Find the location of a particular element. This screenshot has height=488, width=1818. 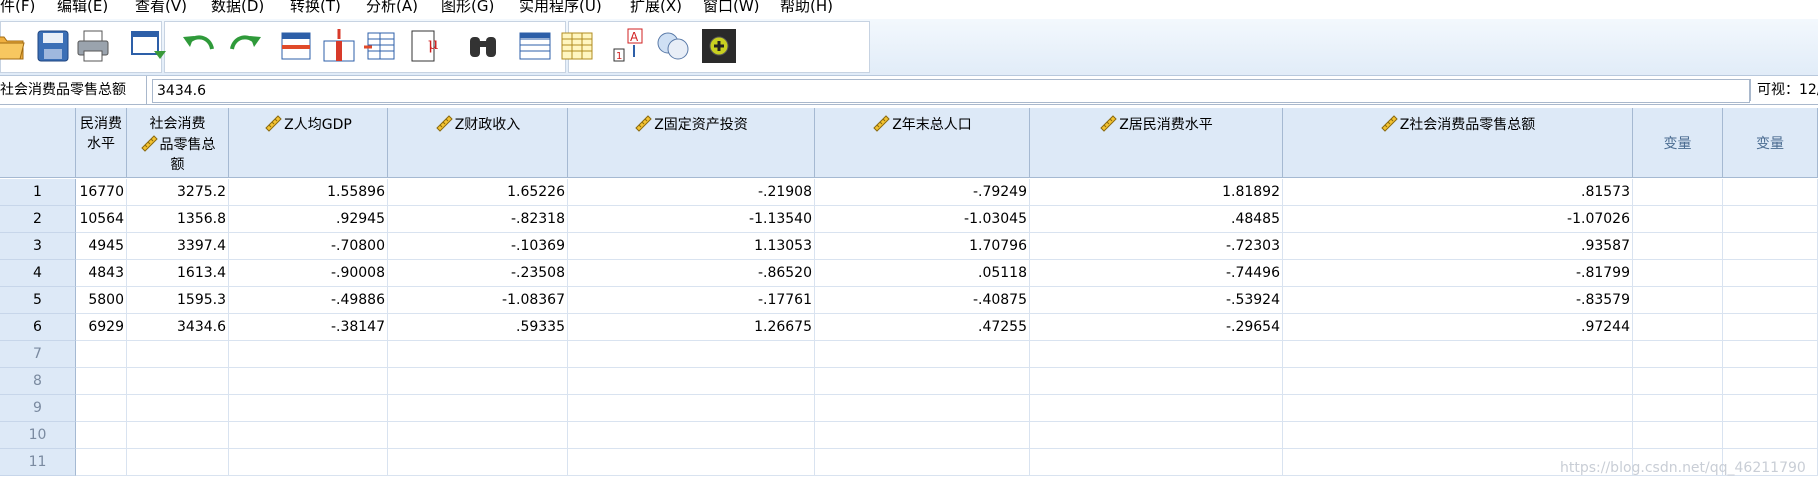

open-folder-icon is located at coordinates (14, 46).